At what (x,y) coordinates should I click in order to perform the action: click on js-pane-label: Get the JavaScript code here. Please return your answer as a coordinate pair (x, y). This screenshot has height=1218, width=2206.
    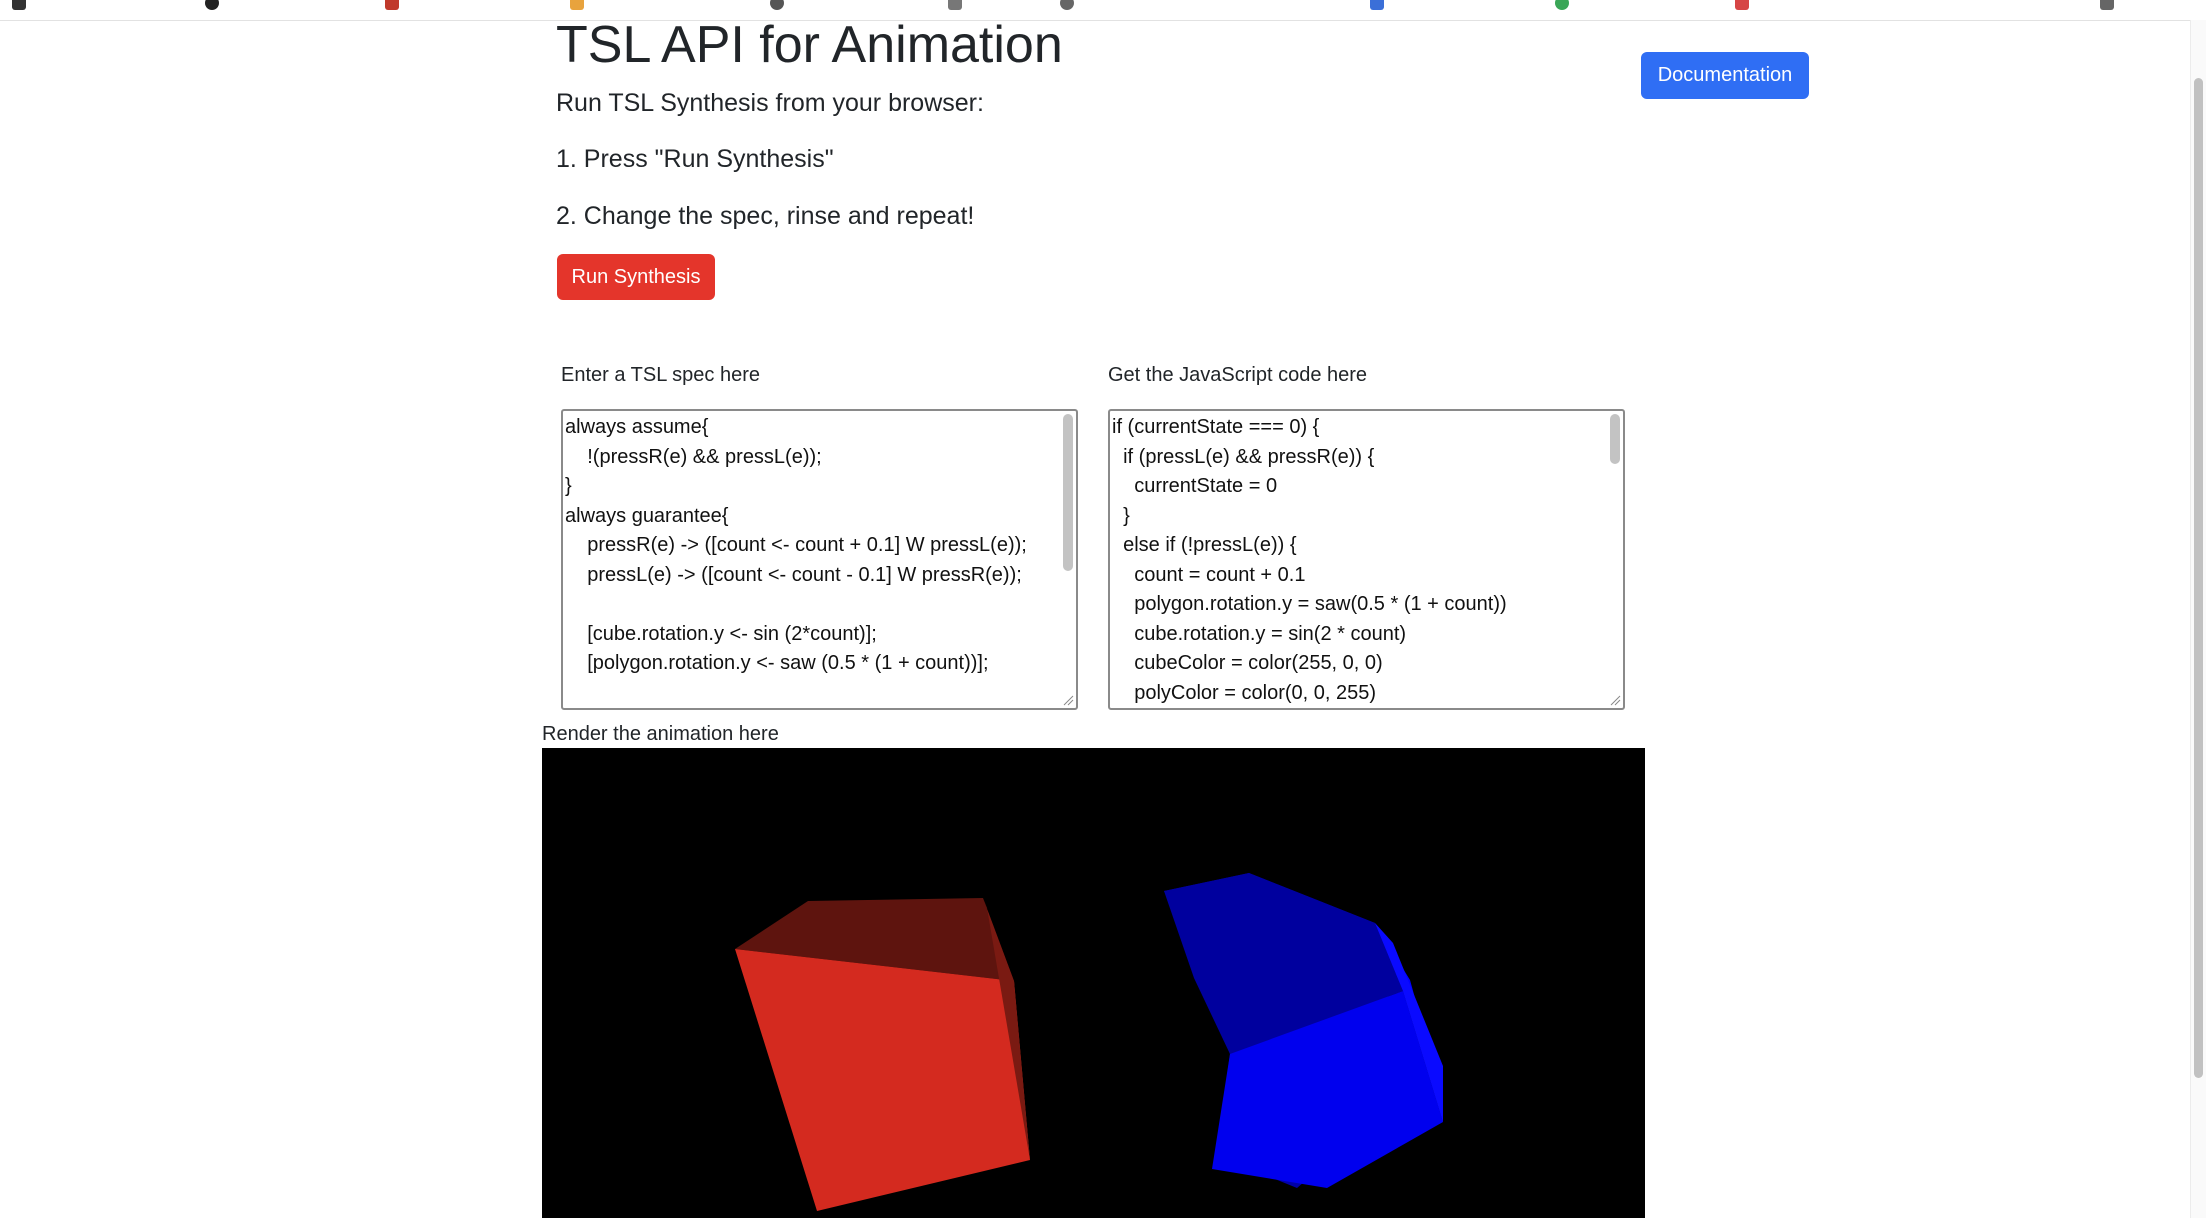
    Looking at the image, I should click on (1238, 375).